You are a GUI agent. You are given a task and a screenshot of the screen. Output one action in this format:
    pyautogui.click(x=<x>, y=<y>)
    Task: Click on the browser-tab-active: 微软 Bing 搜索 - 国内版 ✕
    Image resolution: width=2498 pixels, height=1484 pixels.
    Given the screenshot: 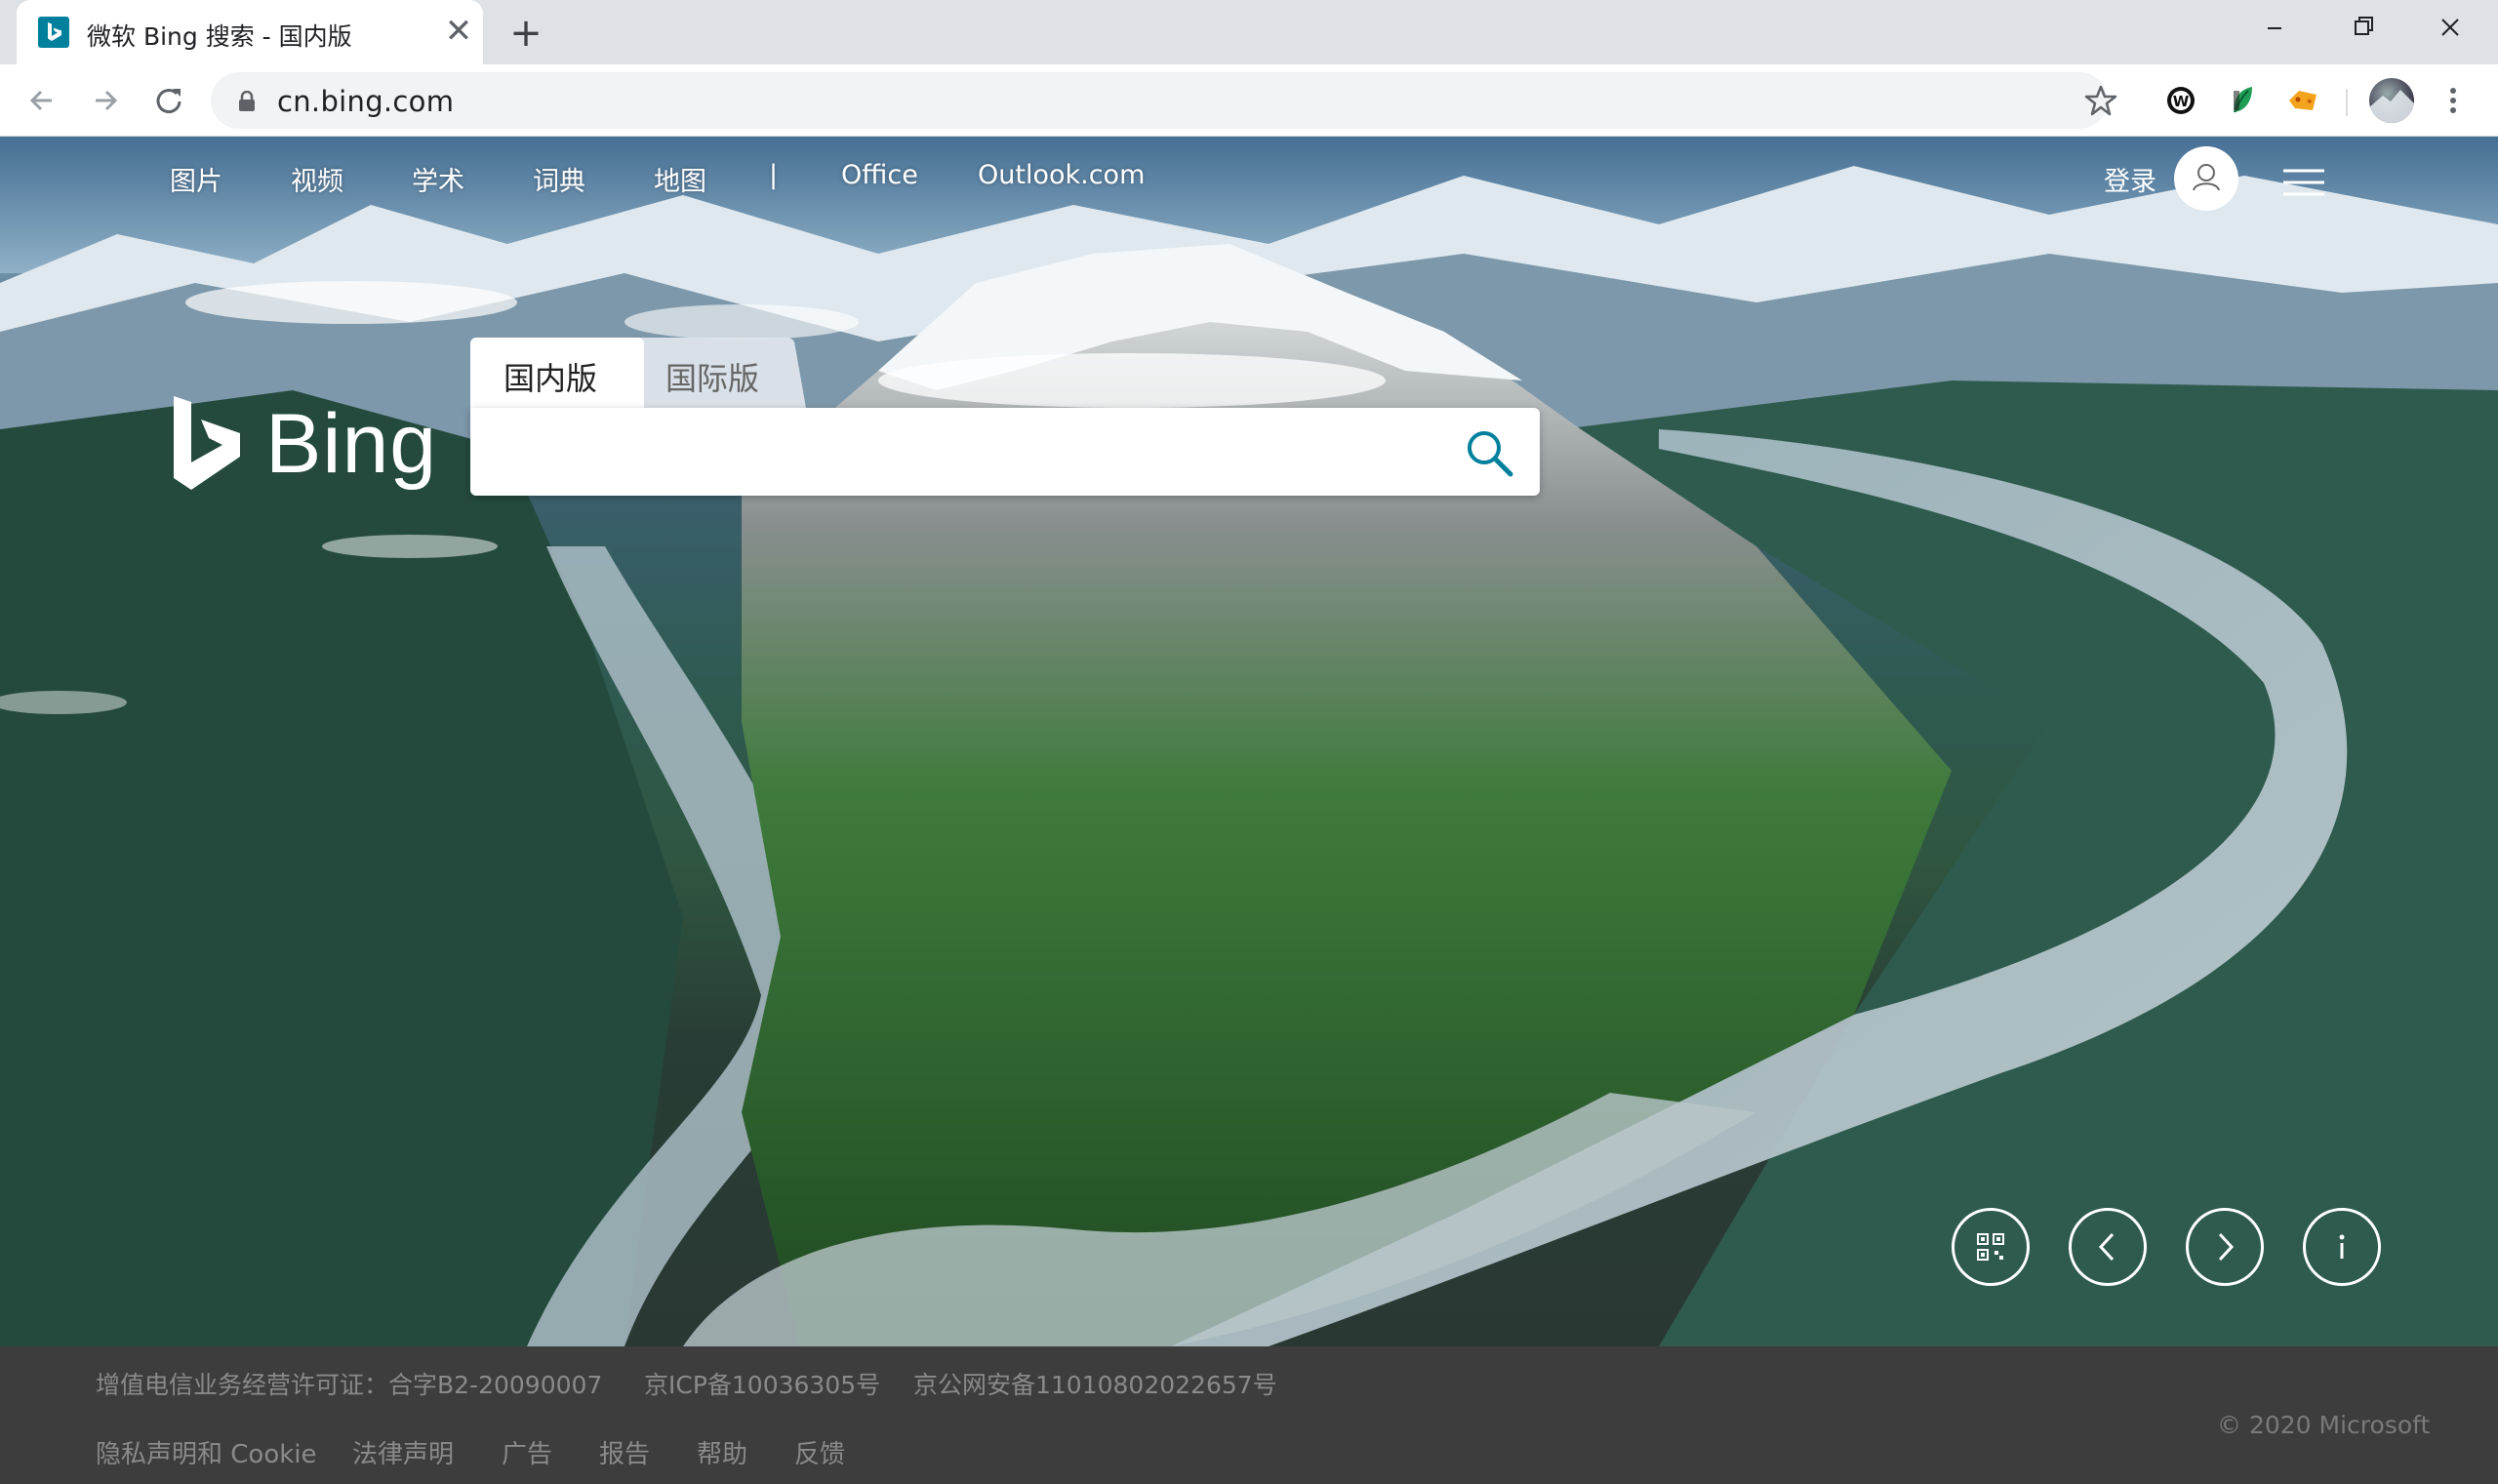 What is the action you would take?
    pyautogui.click(x=250, y=32)
    